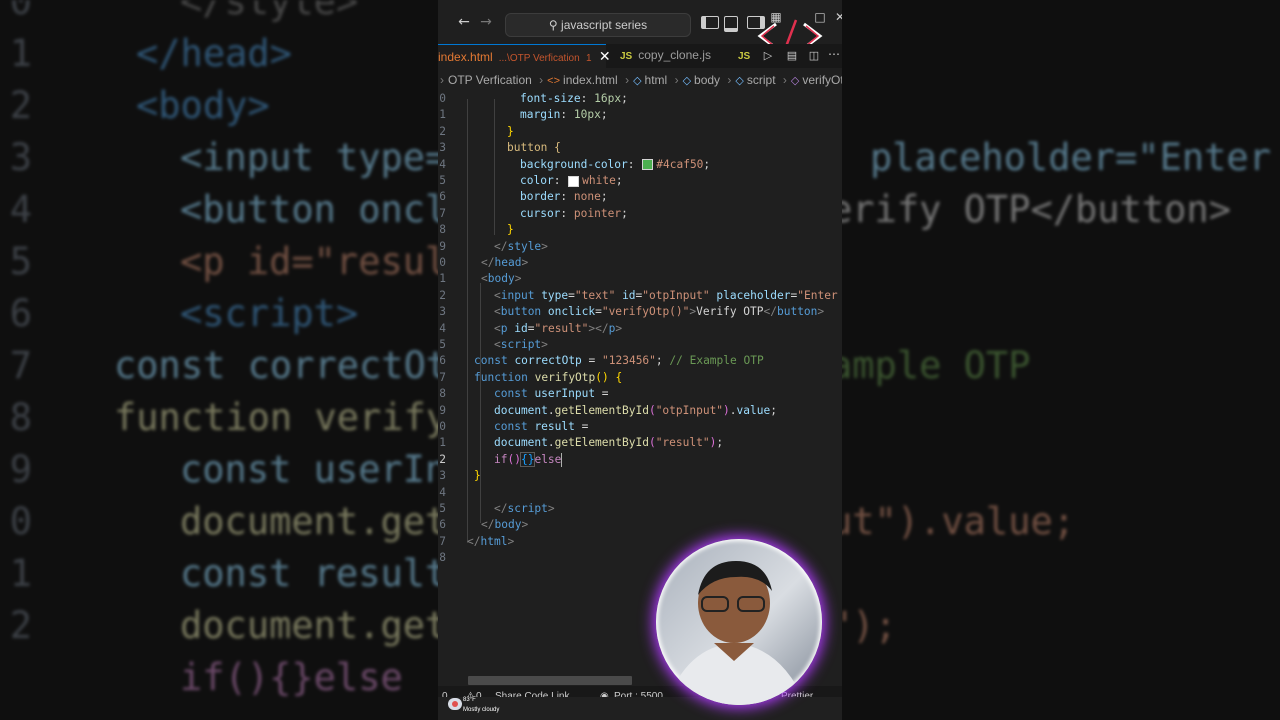 The height and width of the screenshot is (720, 1280). Describe the element at coordinates (521, 246) in the screenshot. I see `code-line: </style>` at that location.